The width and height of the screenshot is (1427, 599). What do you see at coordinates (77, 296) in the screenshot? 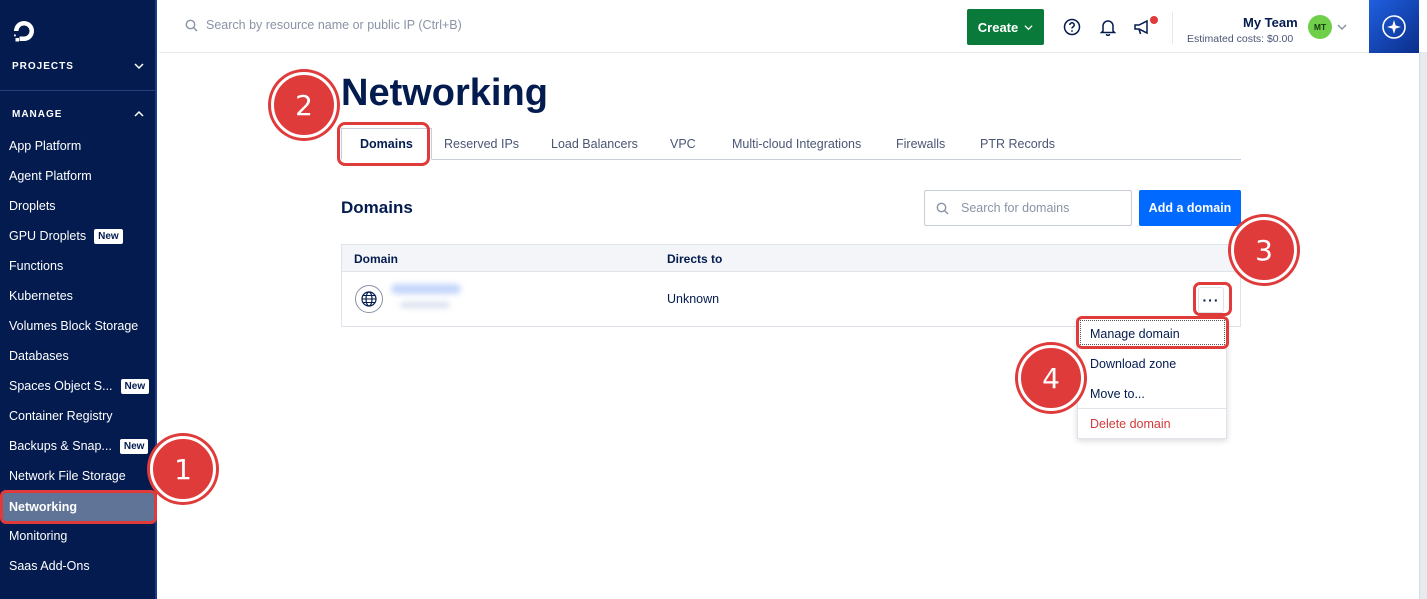
I see `sidebar-item-kubernetes: Kubernetes` at bounding box center [77, 296].